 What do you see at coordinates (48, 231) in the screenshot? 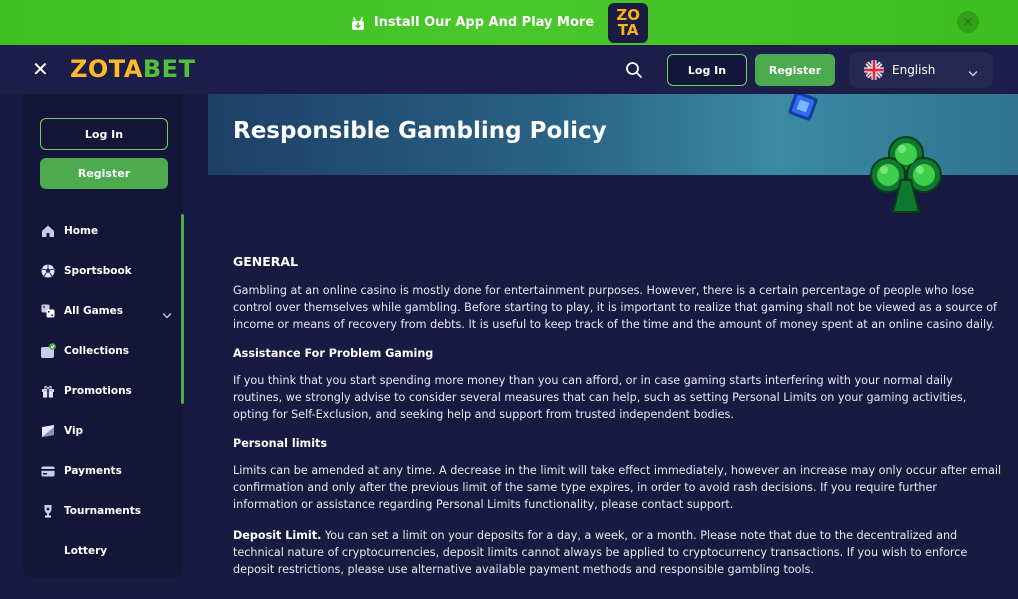
I see `home-icon` at bounding box center [48, 231].